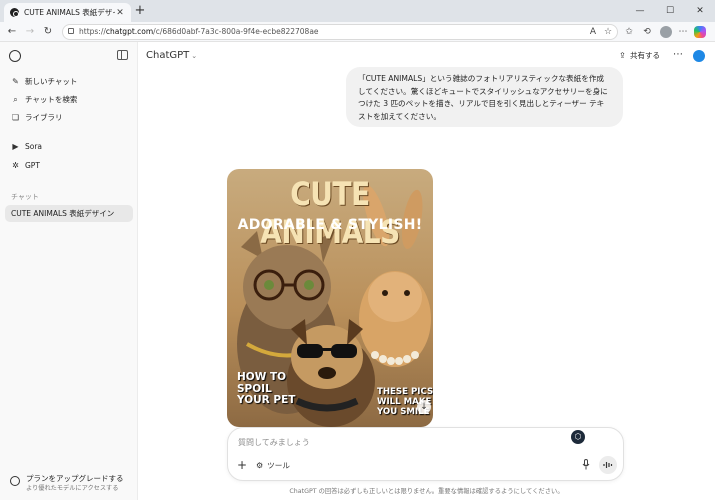 This screenshot has width=715, height=500. I want to click on cover-left-teaser: HOW TO SPOIL YOUR PET, so click(266, 388).